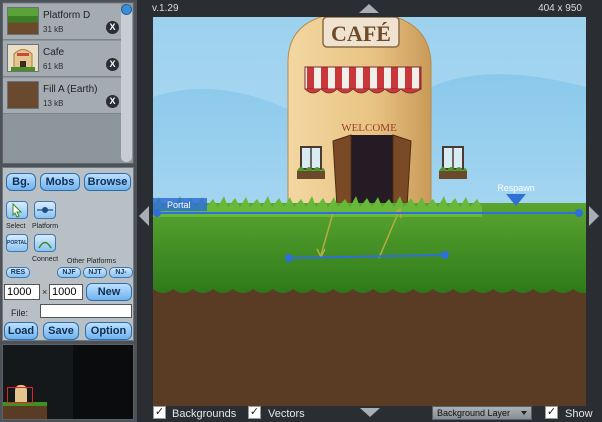  I want to click on asset-size: 13 kB, so click(53, 103).